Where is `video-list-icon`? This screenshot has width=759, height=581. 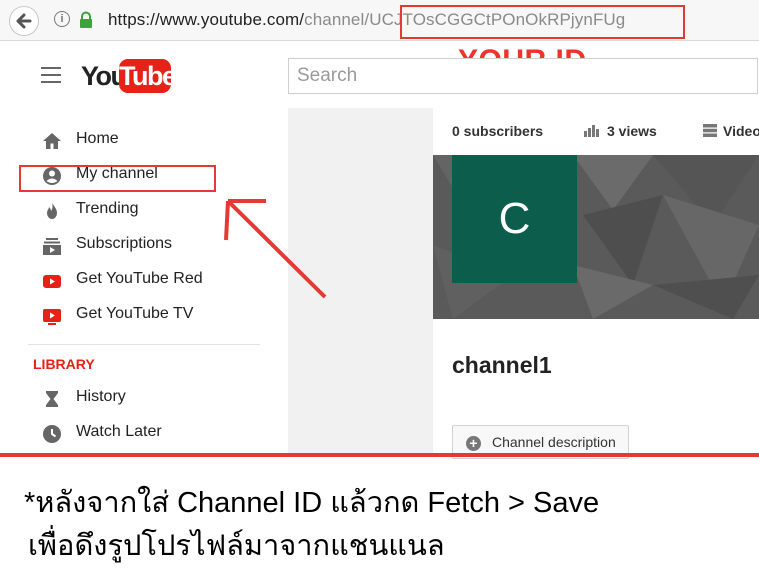
video-list-icon is located at coordinates (710, 130).